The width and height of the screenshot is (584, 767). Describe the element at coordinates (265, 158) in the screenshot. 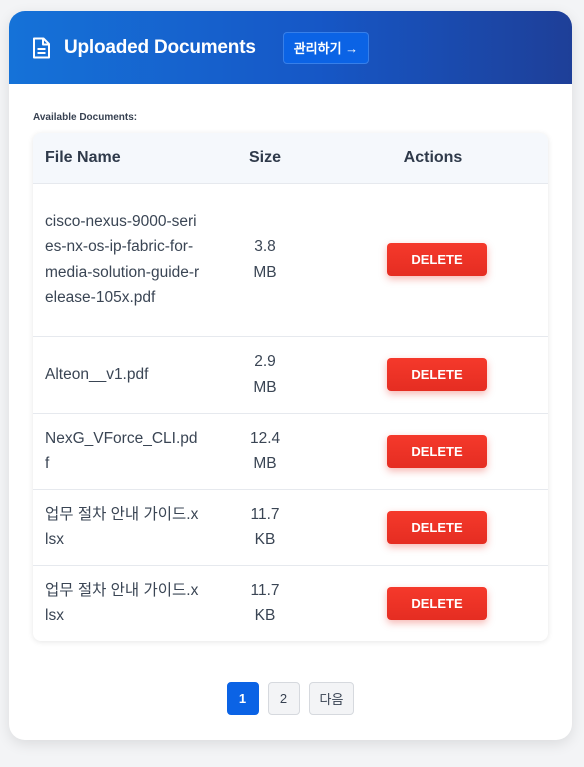

I see `column-header-size: Size` at that location.